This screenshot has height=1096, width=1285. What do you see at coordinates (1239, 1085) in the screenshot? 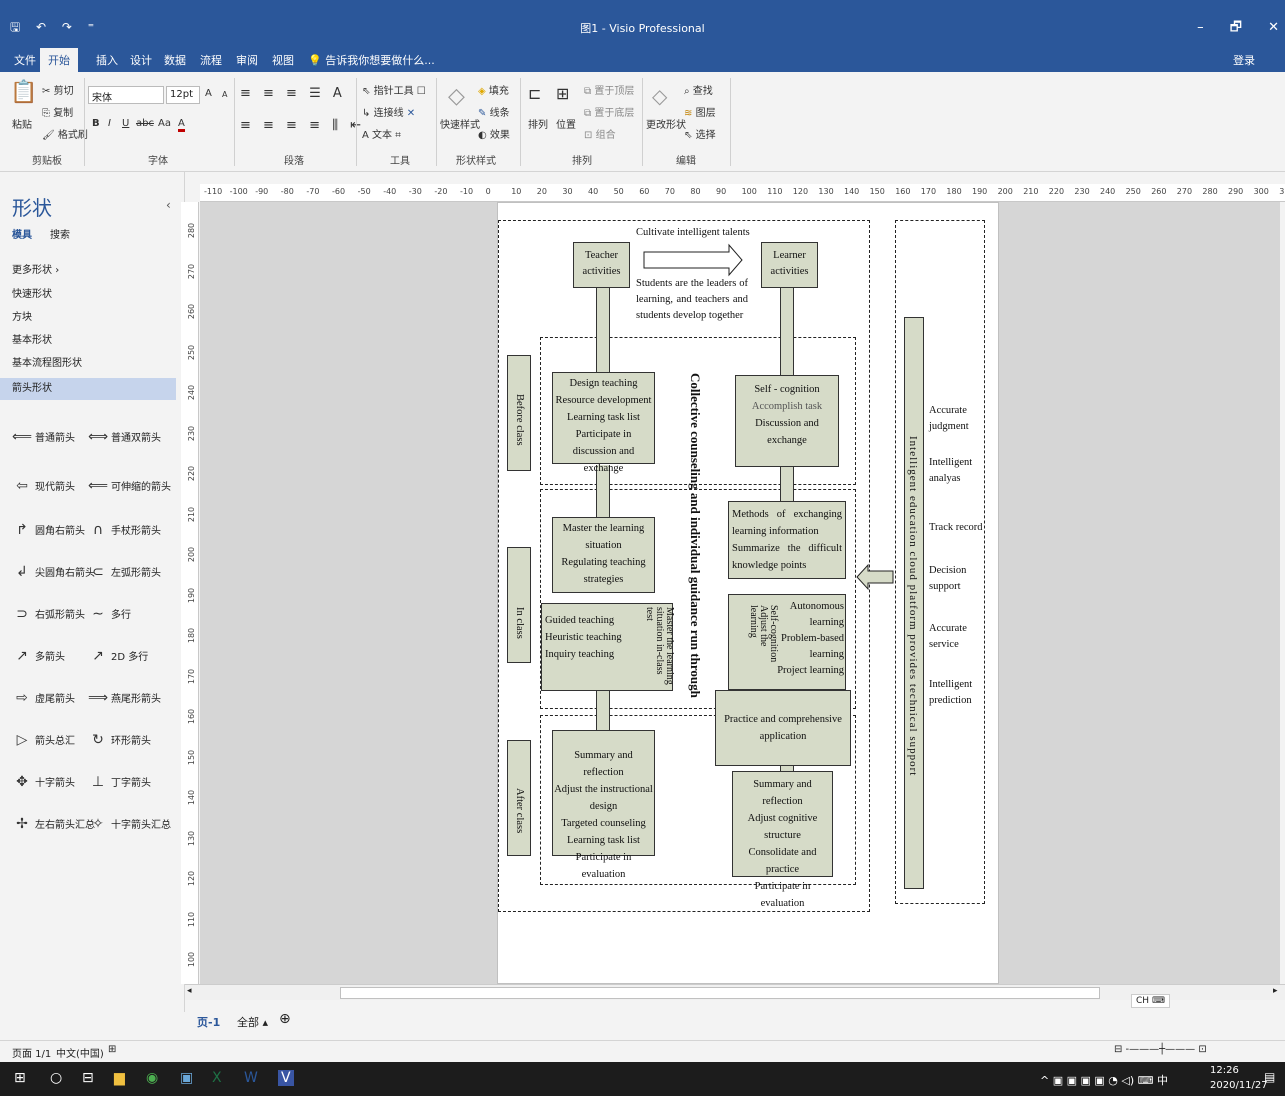
I see `clock-date: 2020/11/27` at bounding box center [1239, 1085].